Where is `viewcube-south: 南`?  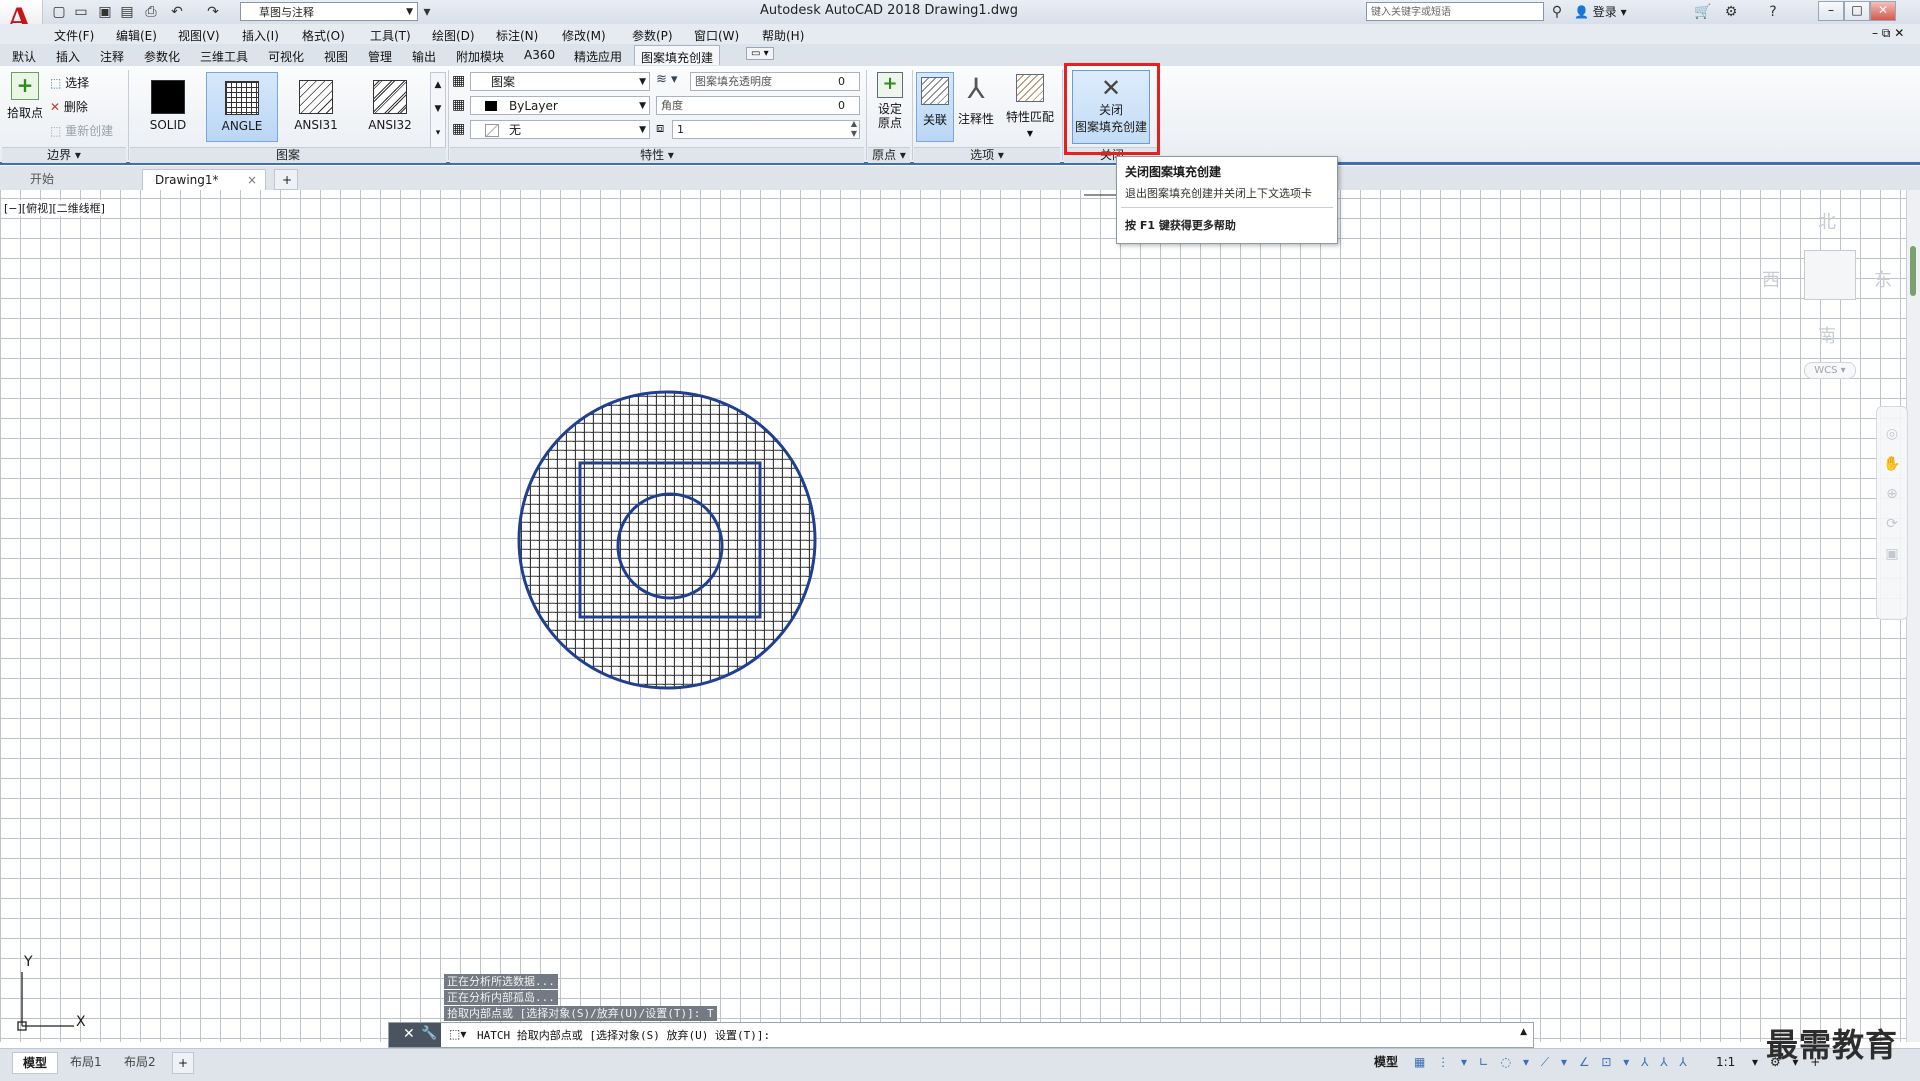 viewcube-south: 南 is located at coordinates (1827, 335).